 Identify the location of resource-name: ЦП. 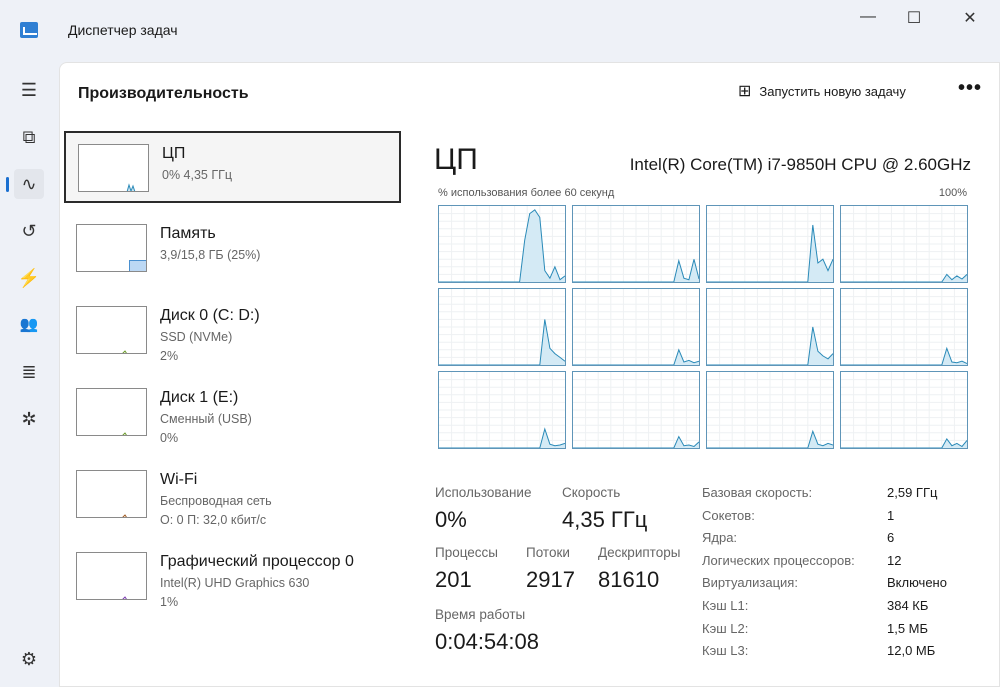
(174, 153).